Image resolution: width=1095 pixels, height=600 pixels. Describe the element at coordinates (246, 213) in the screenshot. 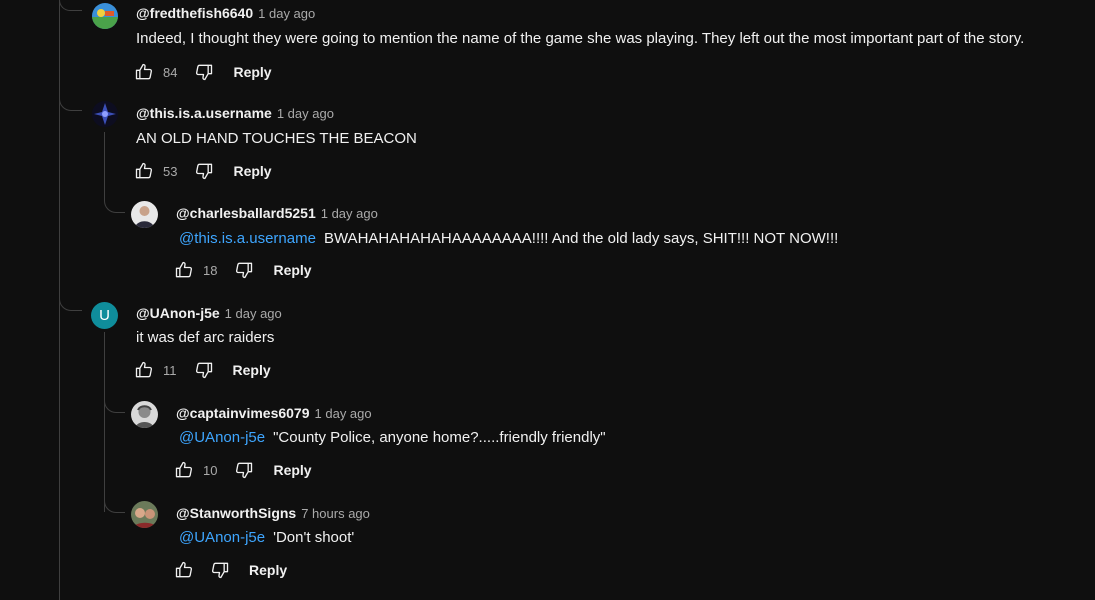

I see `comment-author: @charlesballard5251` at that location.